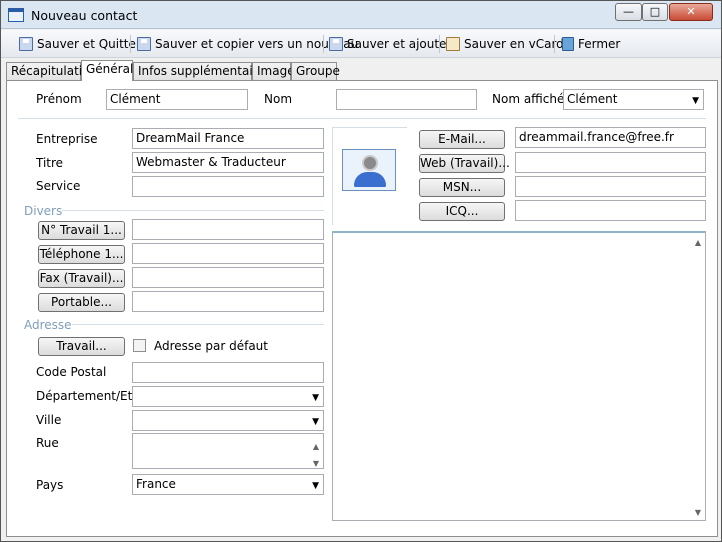 The image size is (722, 542). I want to click on tab-groupe: Groupe, so click(315, 71).